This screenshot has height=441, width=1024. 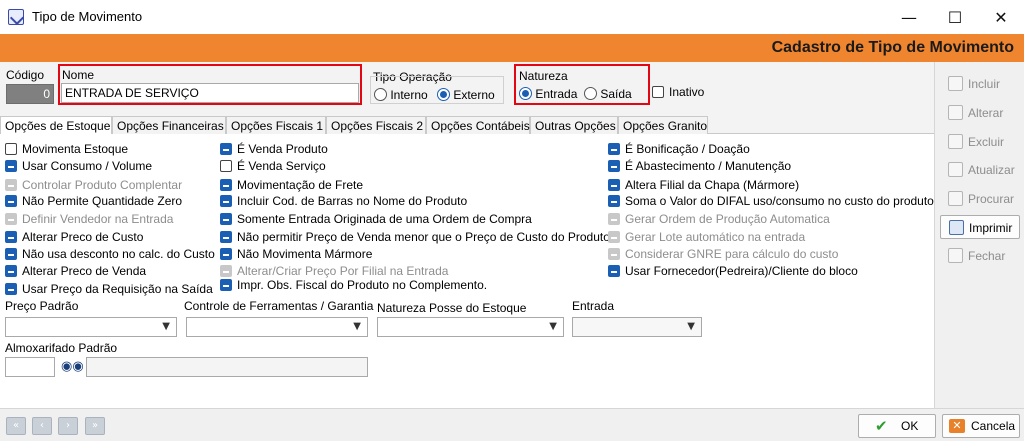 What do you see at coordinates (678, 92) in the screenshot?
I see `inativo-checkbox: Inativo` at bounding box center [678, 92].